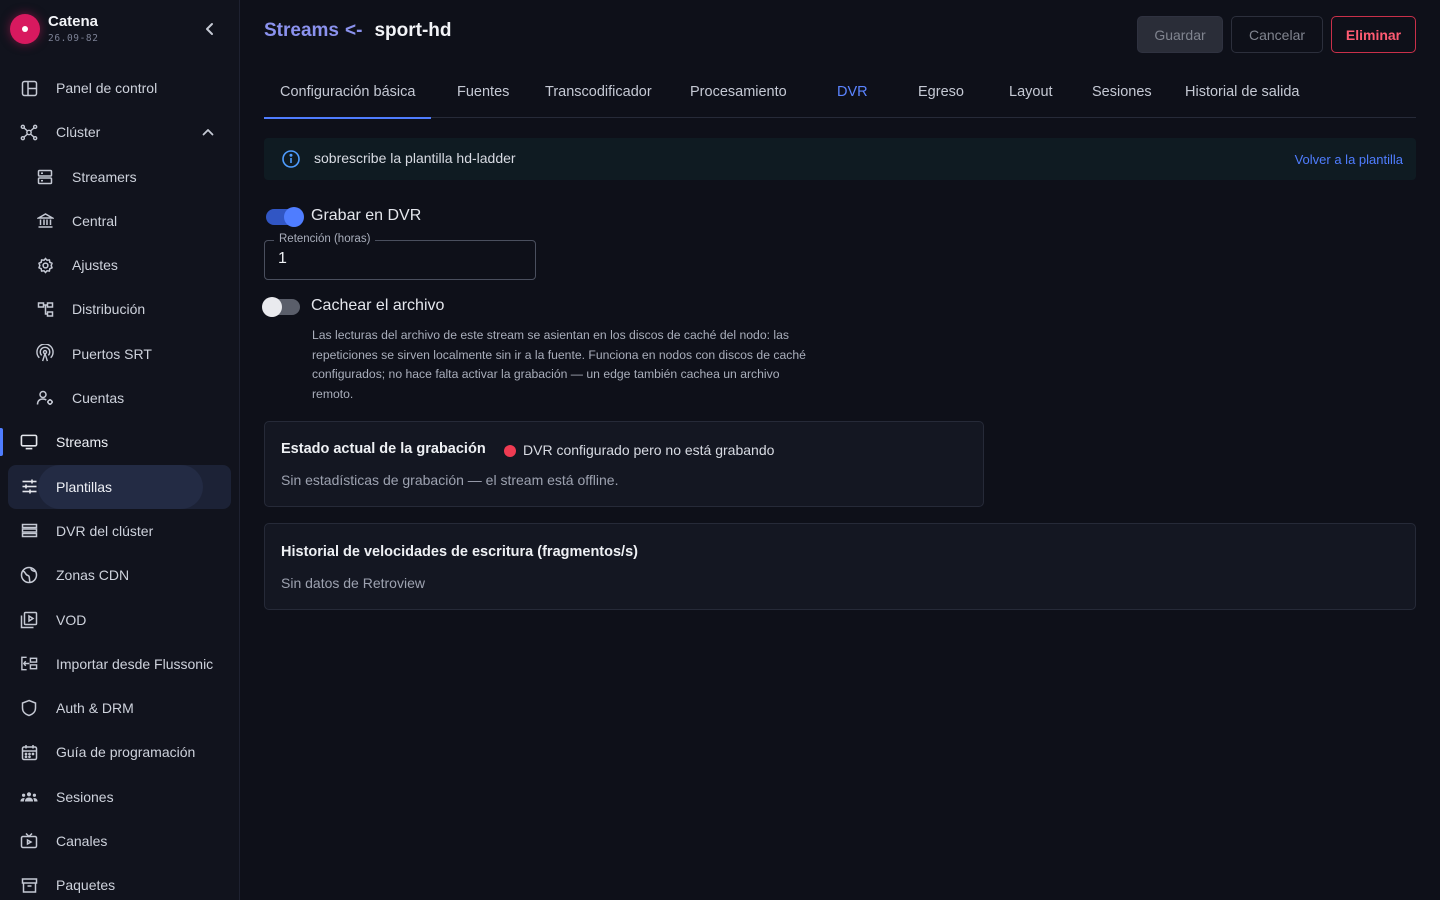  Describe the element at coordinates (45, 309) in the screenshot. I see `distribution-icon` at that location.